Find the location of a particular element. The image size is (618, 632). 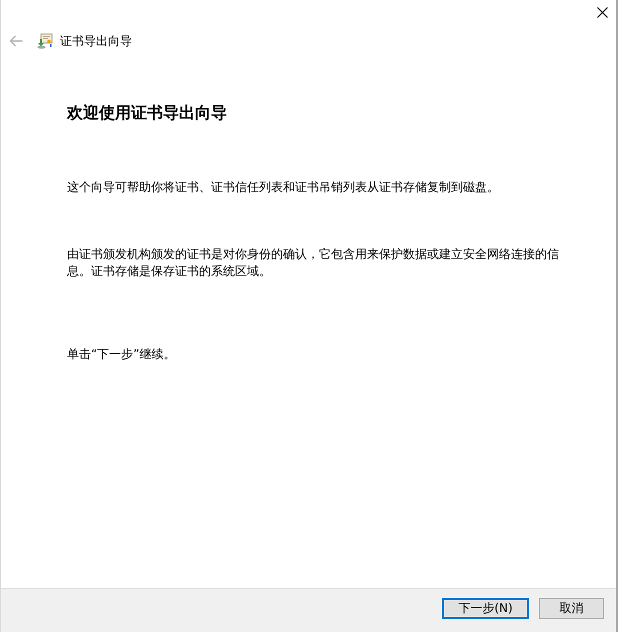

description-paragraph: 由证书颁发机构颁发的证书是对你身份的确认，它包含用来保护数据或建立安全网络连接的信息。证书存储是保存证书的系统区域。 is located at coordinates (313, 263).